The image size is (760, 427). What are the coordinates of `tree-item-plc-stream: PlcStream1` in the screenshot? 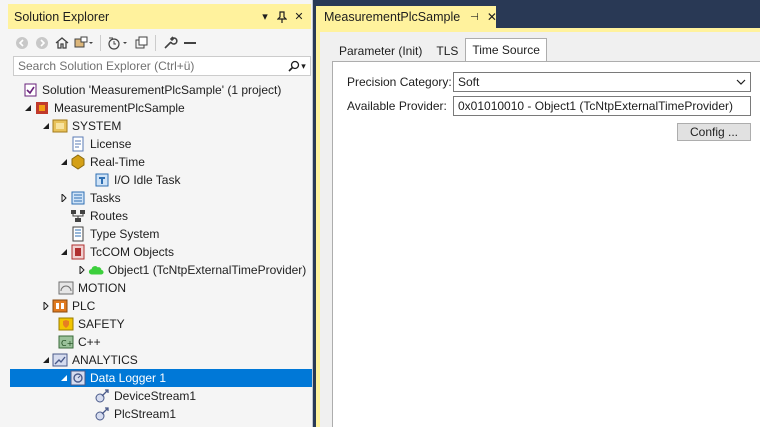 It's located at (135, 414).